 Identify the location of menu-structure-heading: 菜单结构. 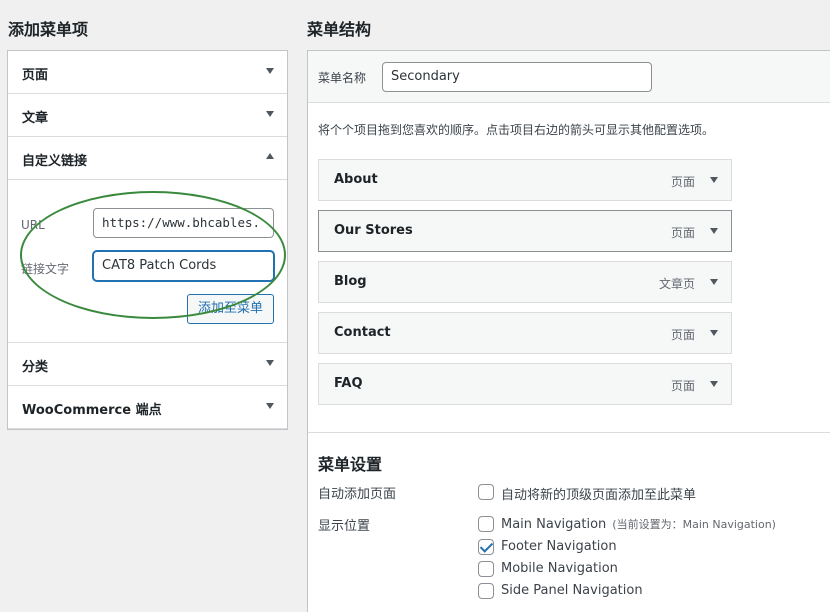
(339, 29).